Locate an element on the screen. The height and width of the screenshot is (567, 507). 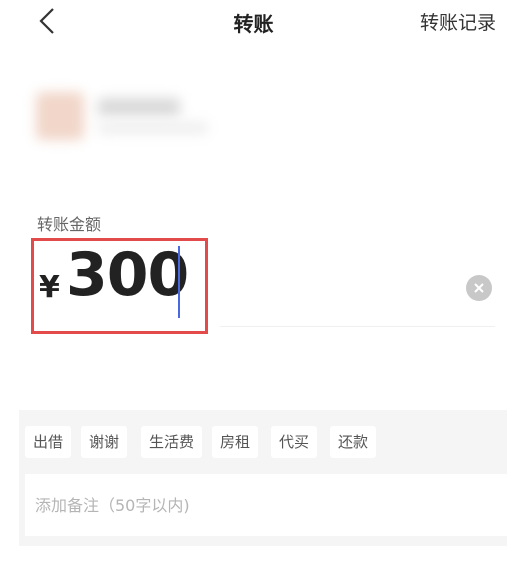
chip-thanks: 谢谢 is located at coordinates (104, 442).